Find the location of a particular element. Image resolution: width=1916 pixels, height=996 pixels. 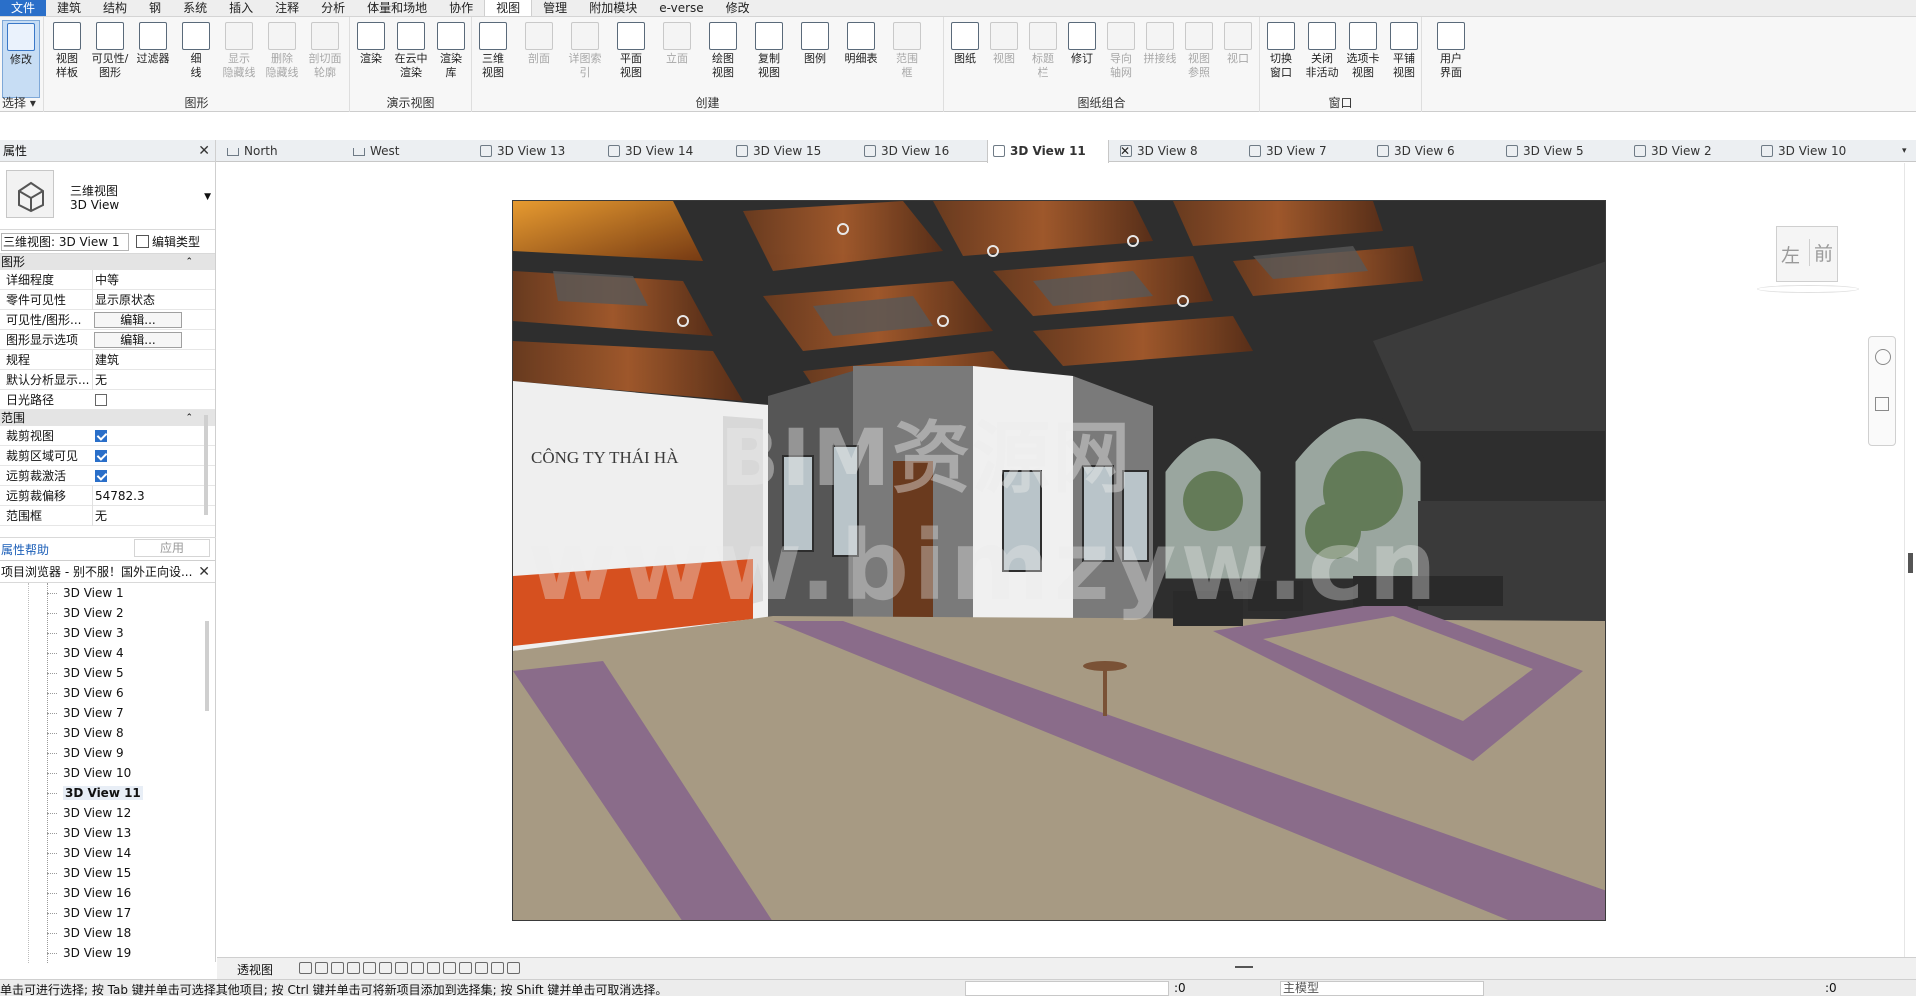

ribbon-button: 过滤器 is located at coordinates (153, 59).